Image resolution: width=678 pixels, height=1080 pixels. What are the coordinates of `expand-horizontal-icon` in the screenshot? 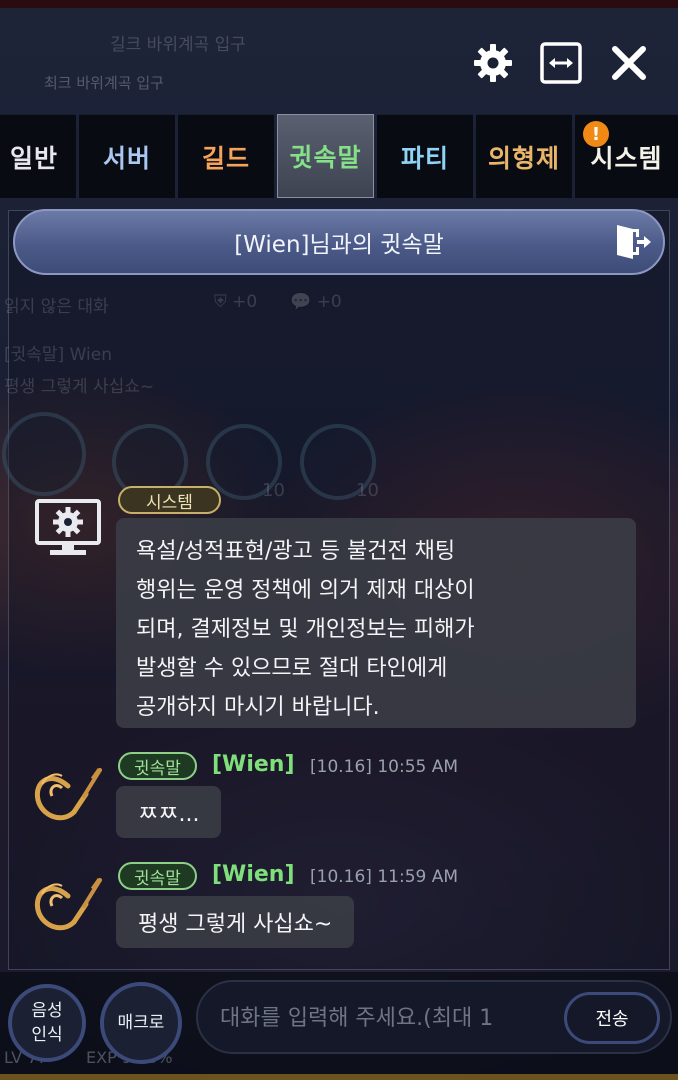 It's located at (561, 63).